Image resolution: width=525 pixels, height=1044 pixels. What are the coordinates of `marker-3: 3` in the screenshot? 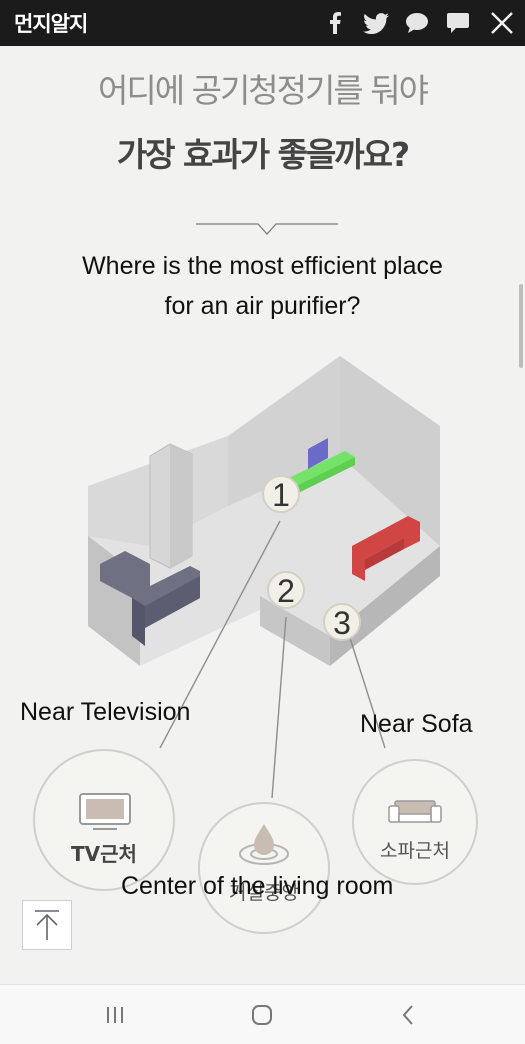 It's located at (342, 622).